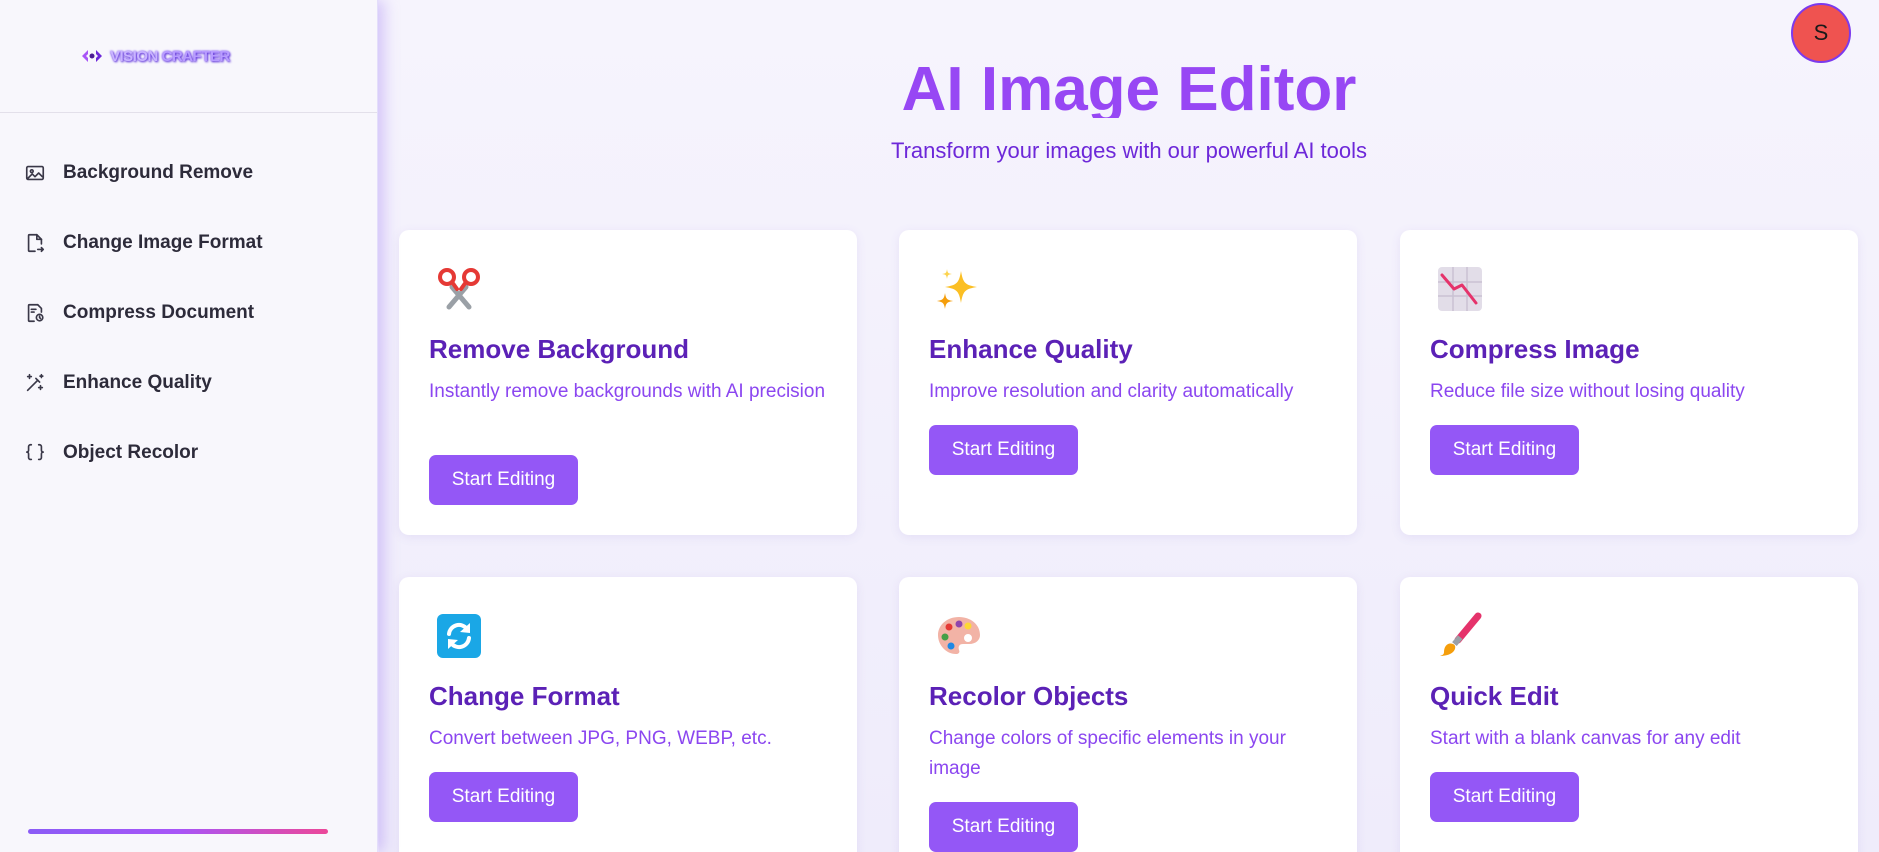 Image resolution: width=1879 pixels, height=852 pixels. I want to click on sidebar-item-compress-document: Compress Document, so click(188, 313).